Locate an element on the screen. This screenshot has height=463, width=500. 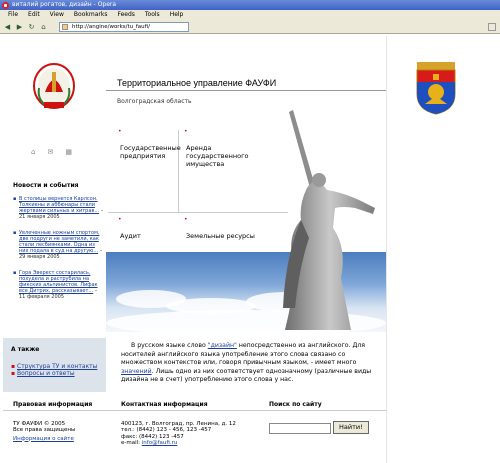
rights: Все права защищены is located at coordinates (44, 430).